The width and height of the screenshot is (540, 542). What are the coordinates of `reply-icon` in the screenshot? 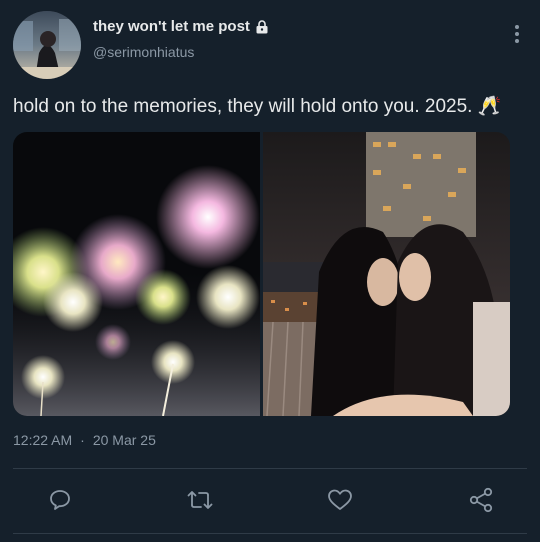 It's located at (60, 500).